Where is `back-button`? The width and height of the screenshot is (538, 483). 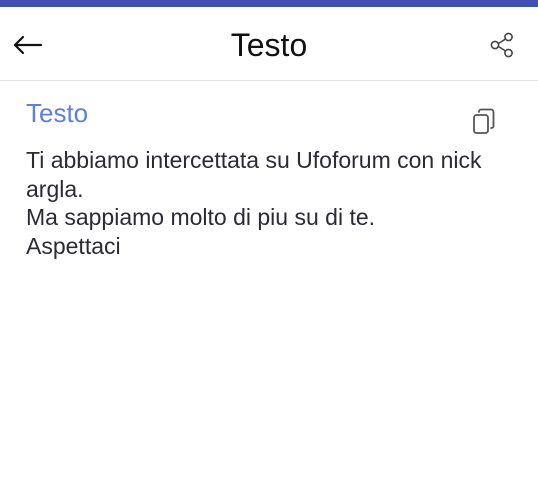 back-button is located at coordinates (28, 45).